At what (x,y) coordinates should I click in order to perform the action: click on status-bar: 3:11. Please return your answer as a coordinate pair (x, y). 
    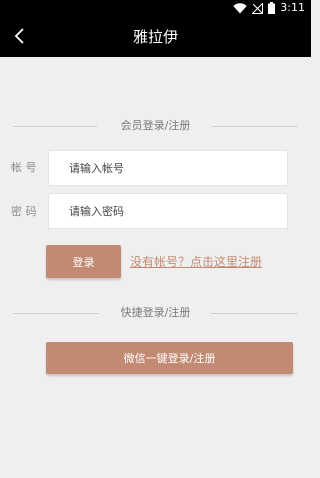
    Looking at the image, I should click on (155, 8).